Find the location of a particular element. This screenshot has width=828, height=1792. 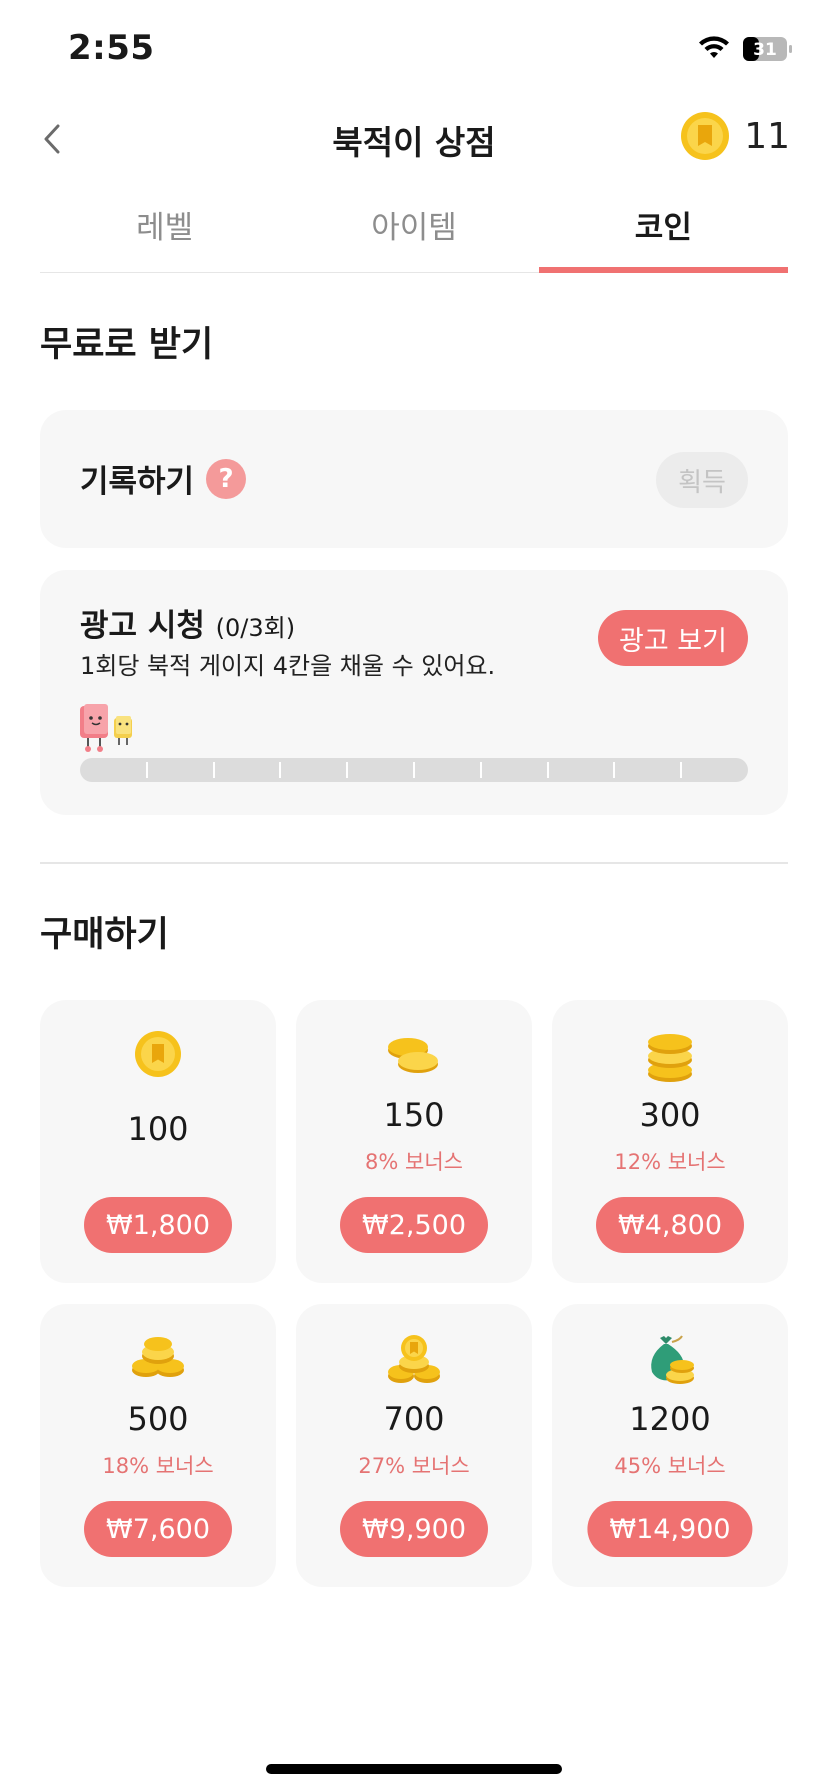

ad-count: (0/3회) is located at coordinates (255, 628).